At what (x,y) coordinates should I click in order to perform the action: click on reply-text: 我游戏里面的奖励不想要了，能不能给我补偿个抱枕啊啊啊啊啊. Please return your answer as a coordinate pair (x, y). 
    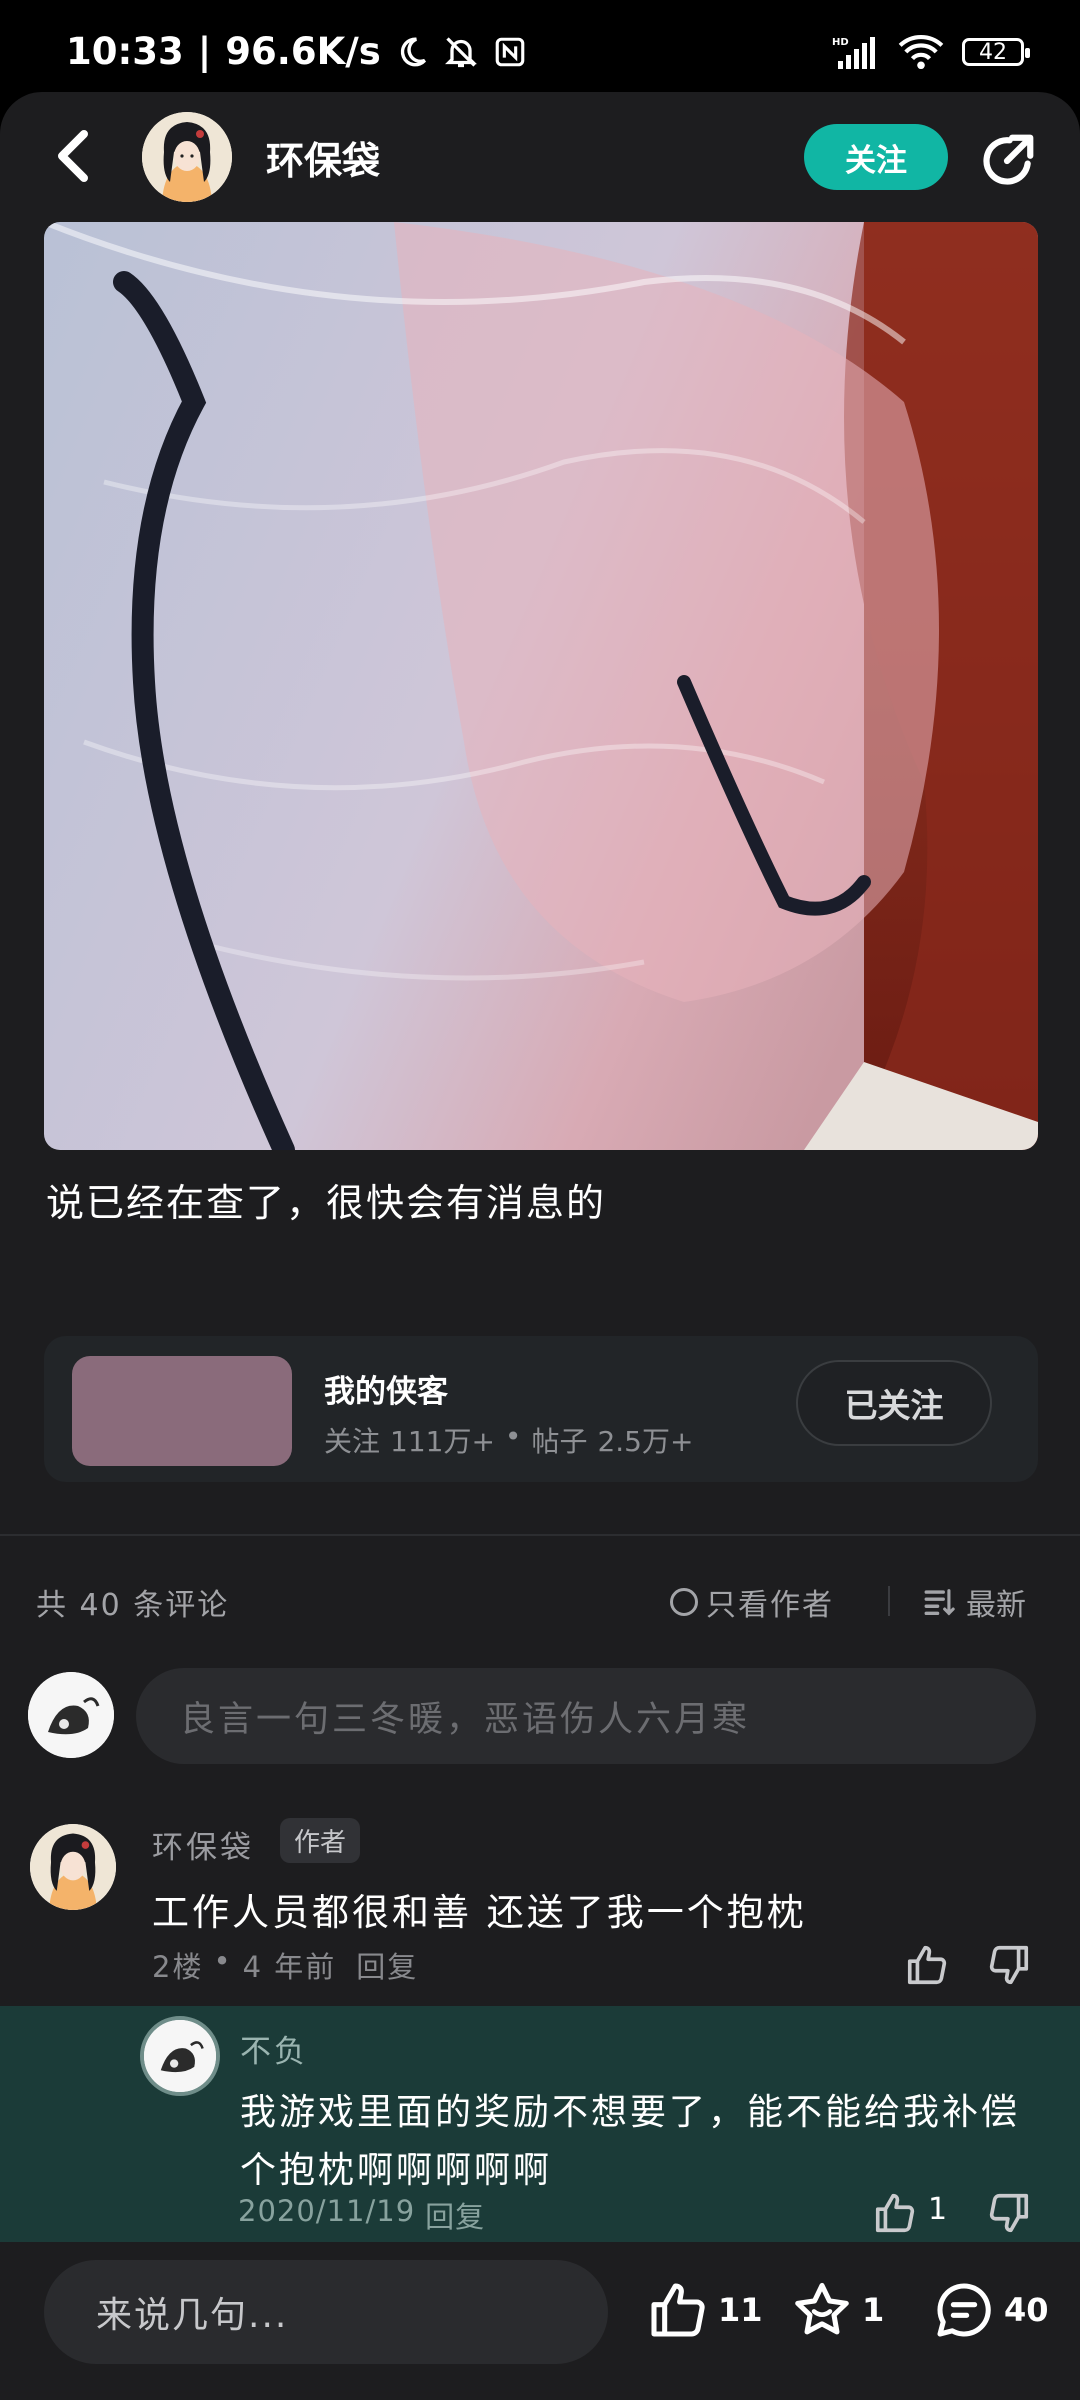
    Looking at the image, I should click on (630, 2141).